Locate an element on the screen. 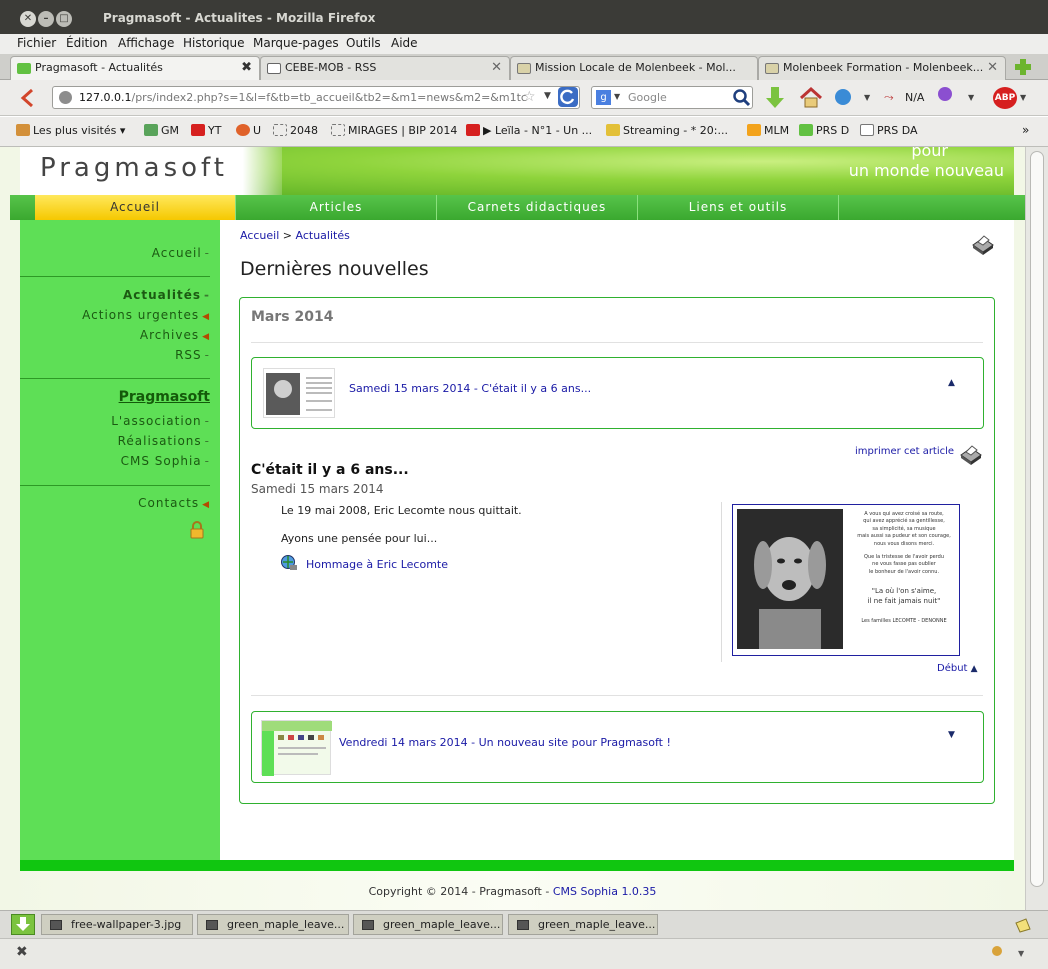 The height and width of the screenshot is (969, 1048). print-article-link: imprimer cet article is located at coordinates (904, 451).